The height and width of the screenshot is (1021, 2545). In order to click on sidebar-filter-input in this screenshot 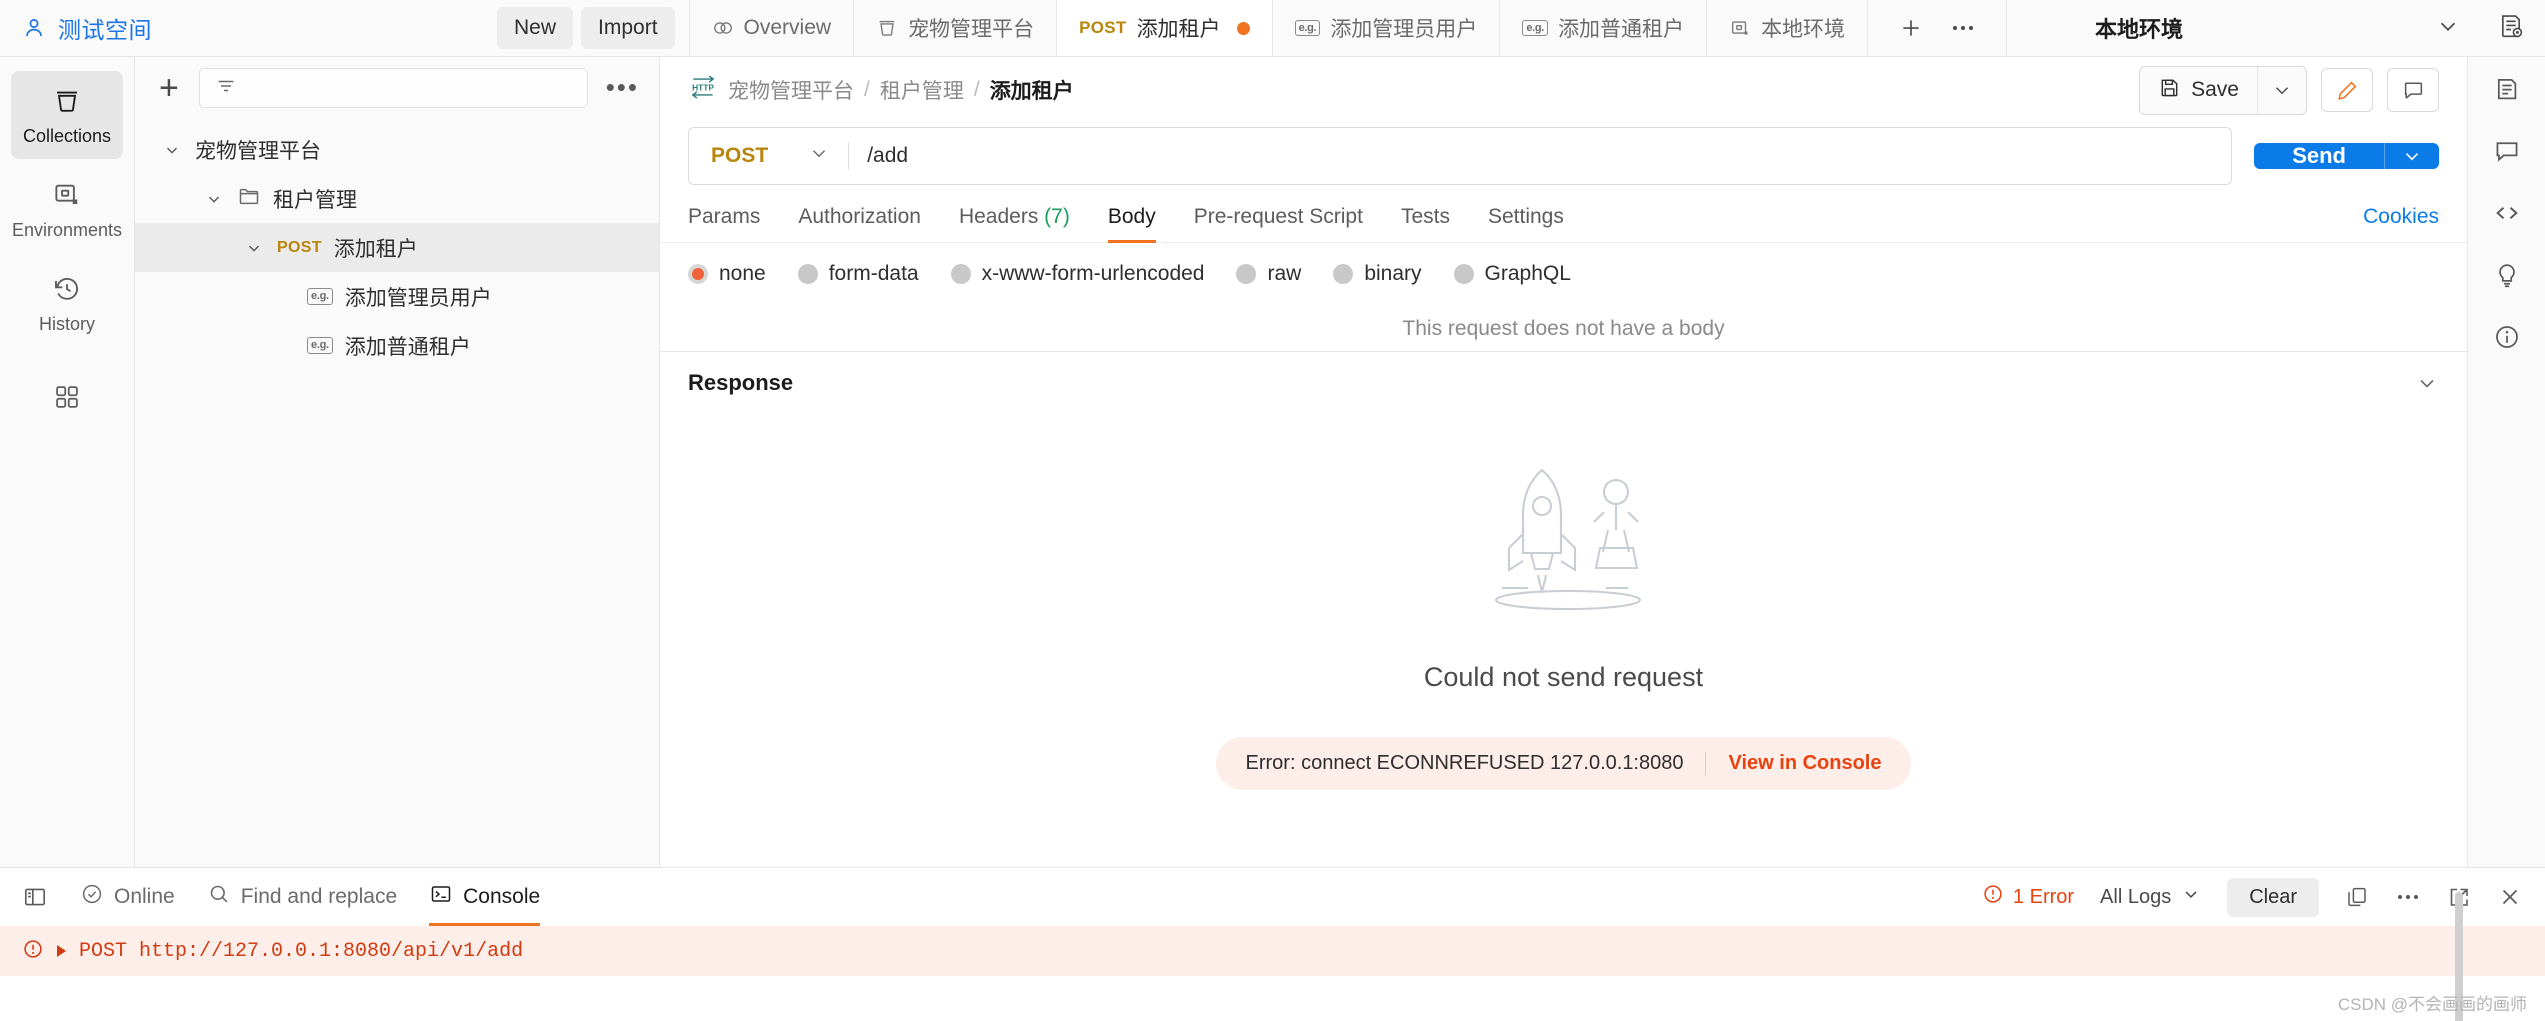, I will do `click(393, 88)`.